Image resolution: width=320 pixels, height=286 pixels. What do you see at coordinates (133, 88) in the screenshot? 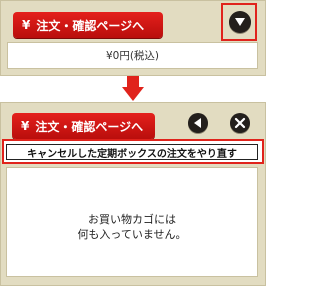
I see `arrow-down-icon` at bounding box center [133, 88].